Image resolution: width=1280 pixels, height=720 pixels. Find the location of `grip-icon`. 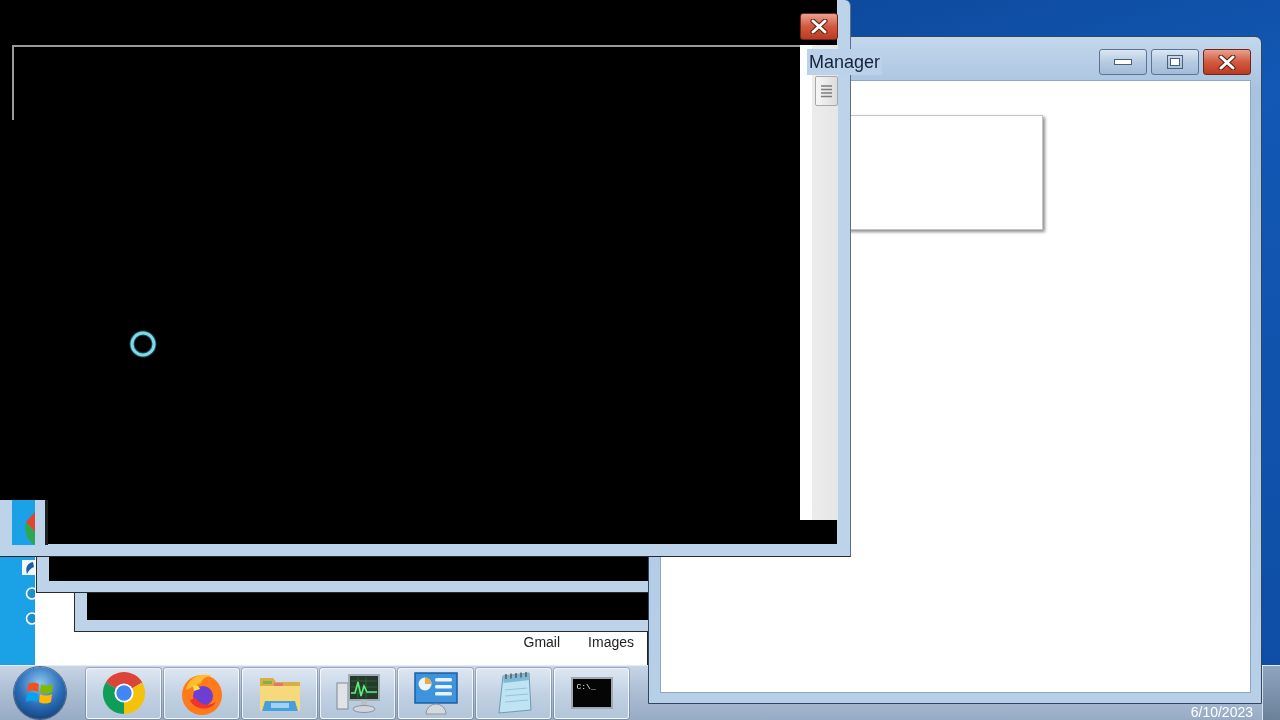

grip-icon is located at coordinates (826, 91).